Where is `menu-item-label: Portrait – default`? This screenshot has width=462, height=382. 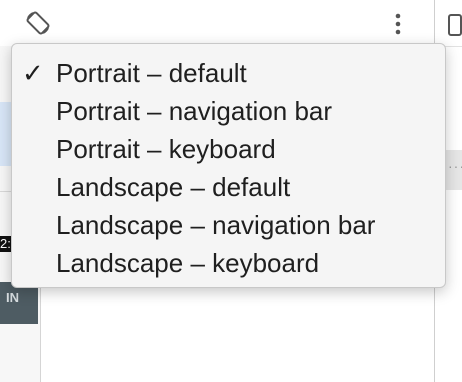
menu-item-label: Portrait – default is located at coordinates (151, 73).